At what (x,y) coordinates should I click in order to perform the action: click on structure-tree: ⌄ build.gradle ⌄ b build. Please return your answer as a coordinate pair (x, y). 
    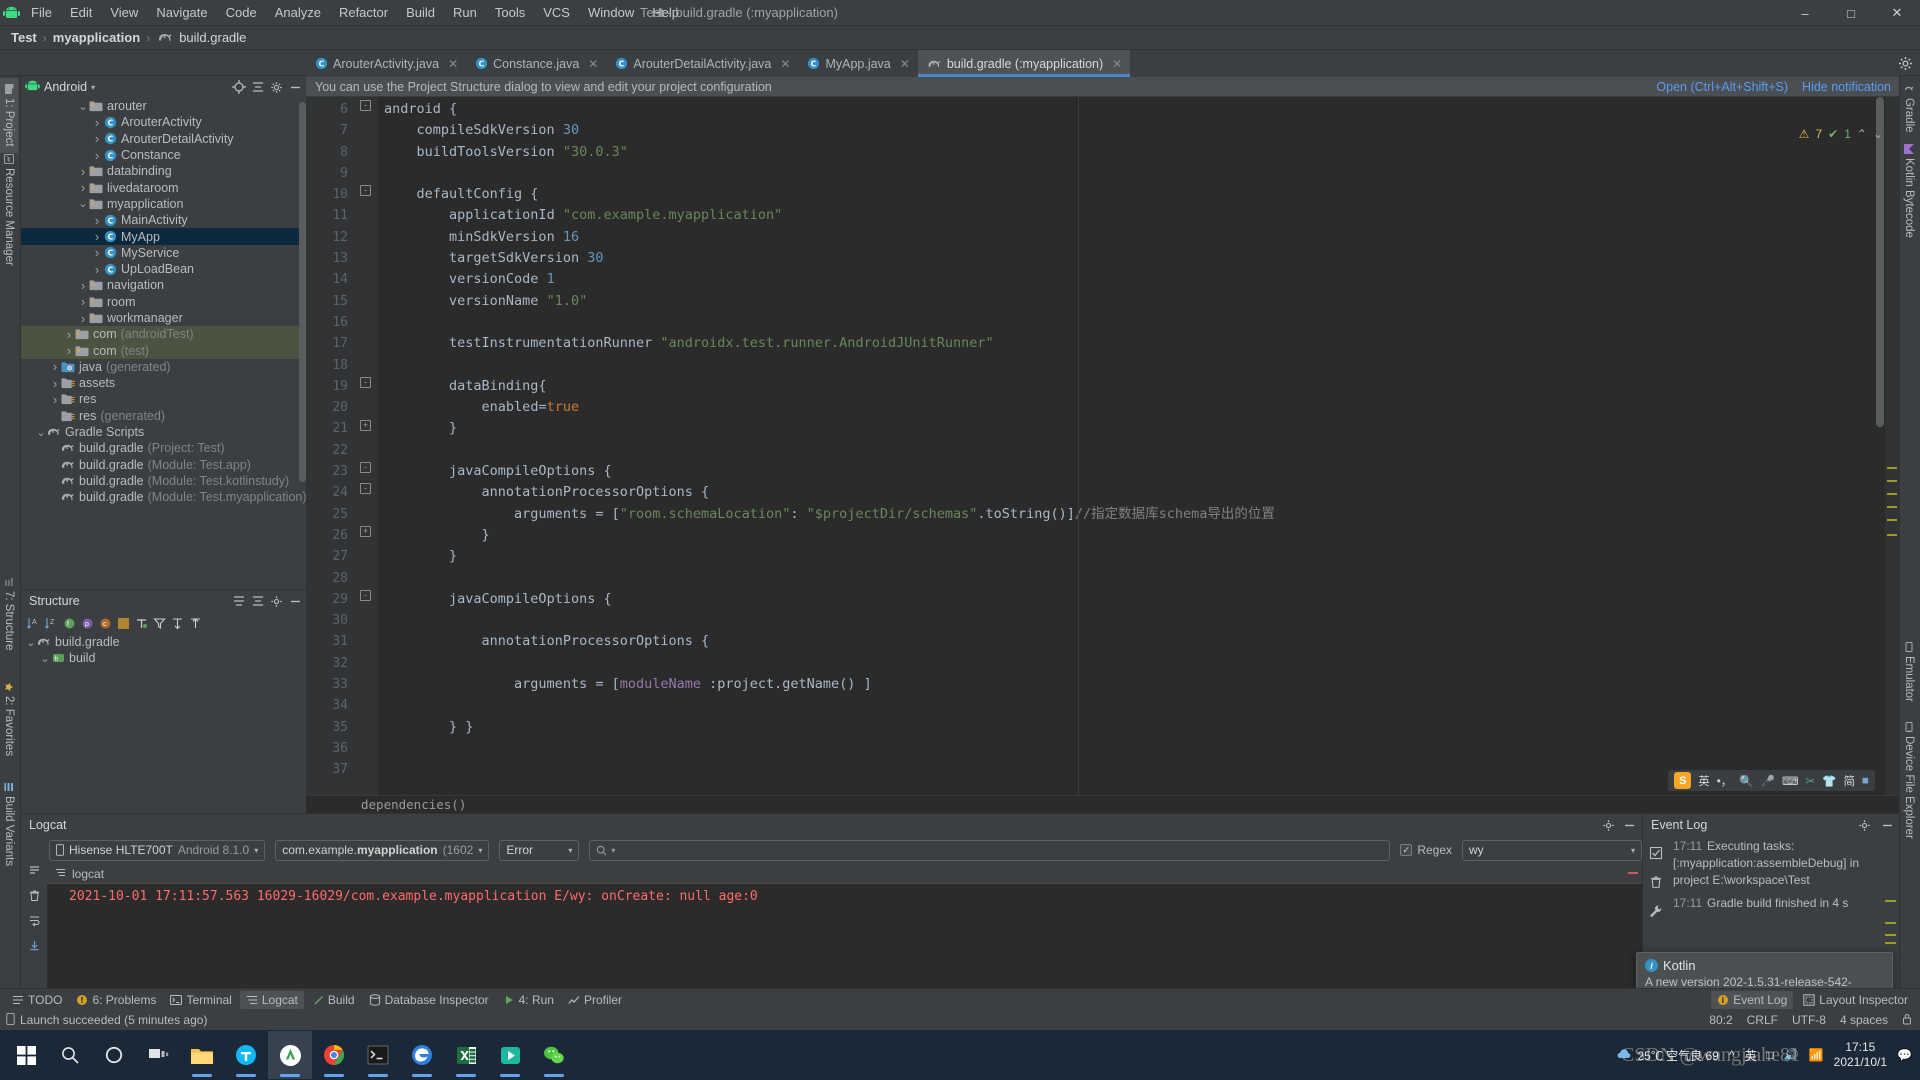
    Looking at the image, I should click on (163, 650).